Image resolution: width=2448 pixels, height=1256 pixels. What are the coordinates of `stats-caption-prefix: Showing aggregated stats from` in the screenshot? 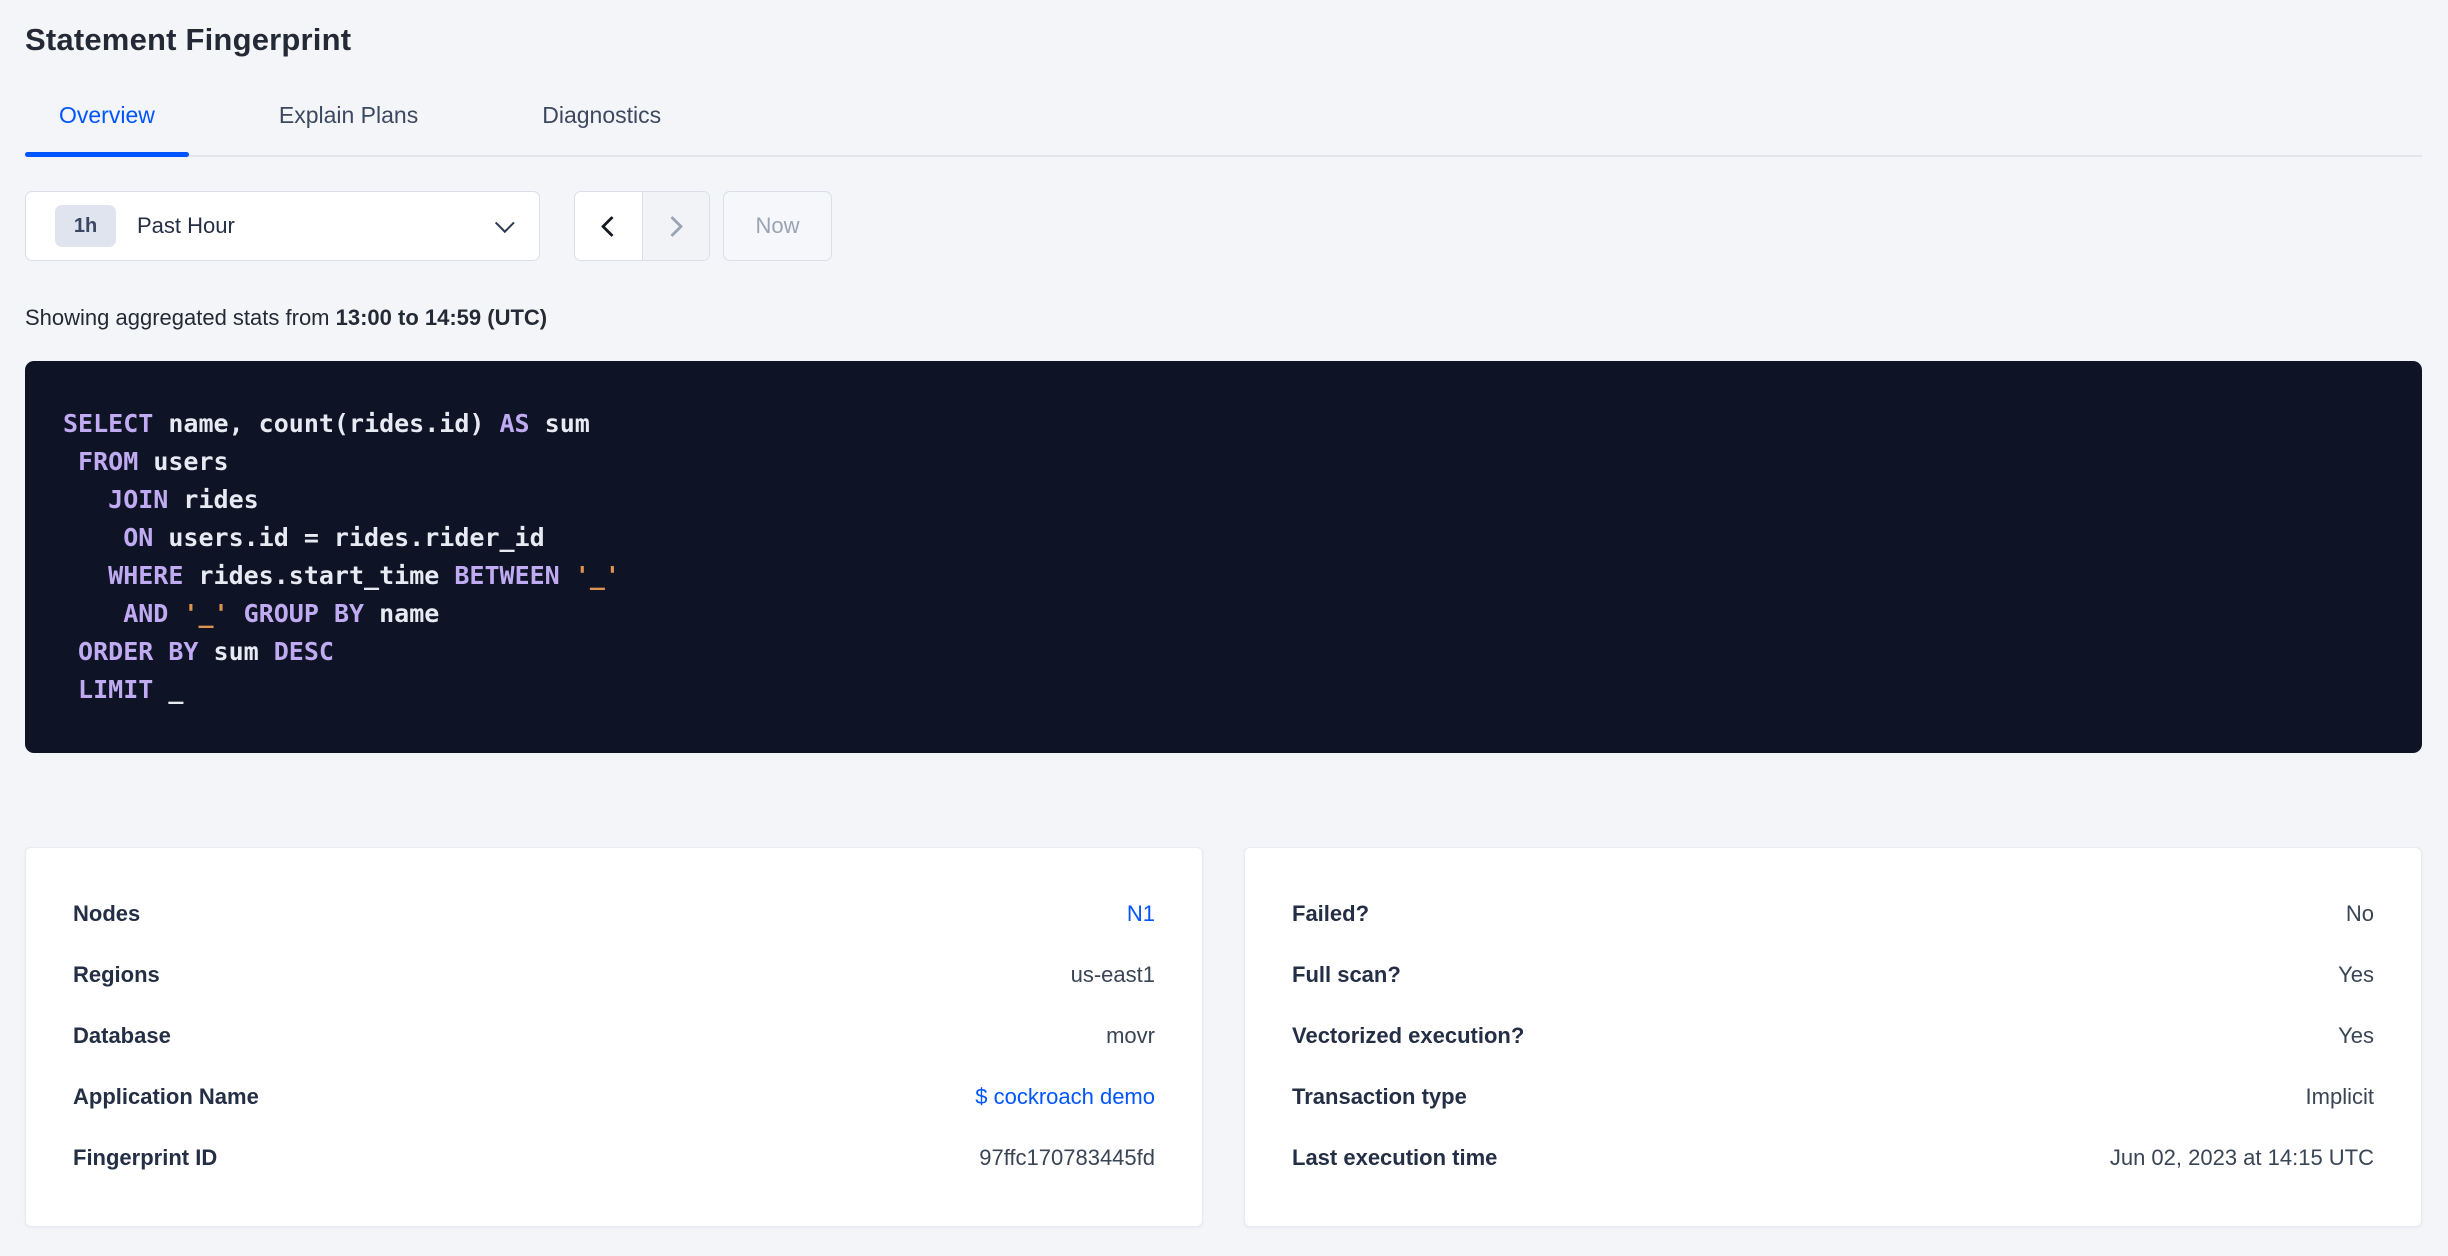 It's located at (180, 317).